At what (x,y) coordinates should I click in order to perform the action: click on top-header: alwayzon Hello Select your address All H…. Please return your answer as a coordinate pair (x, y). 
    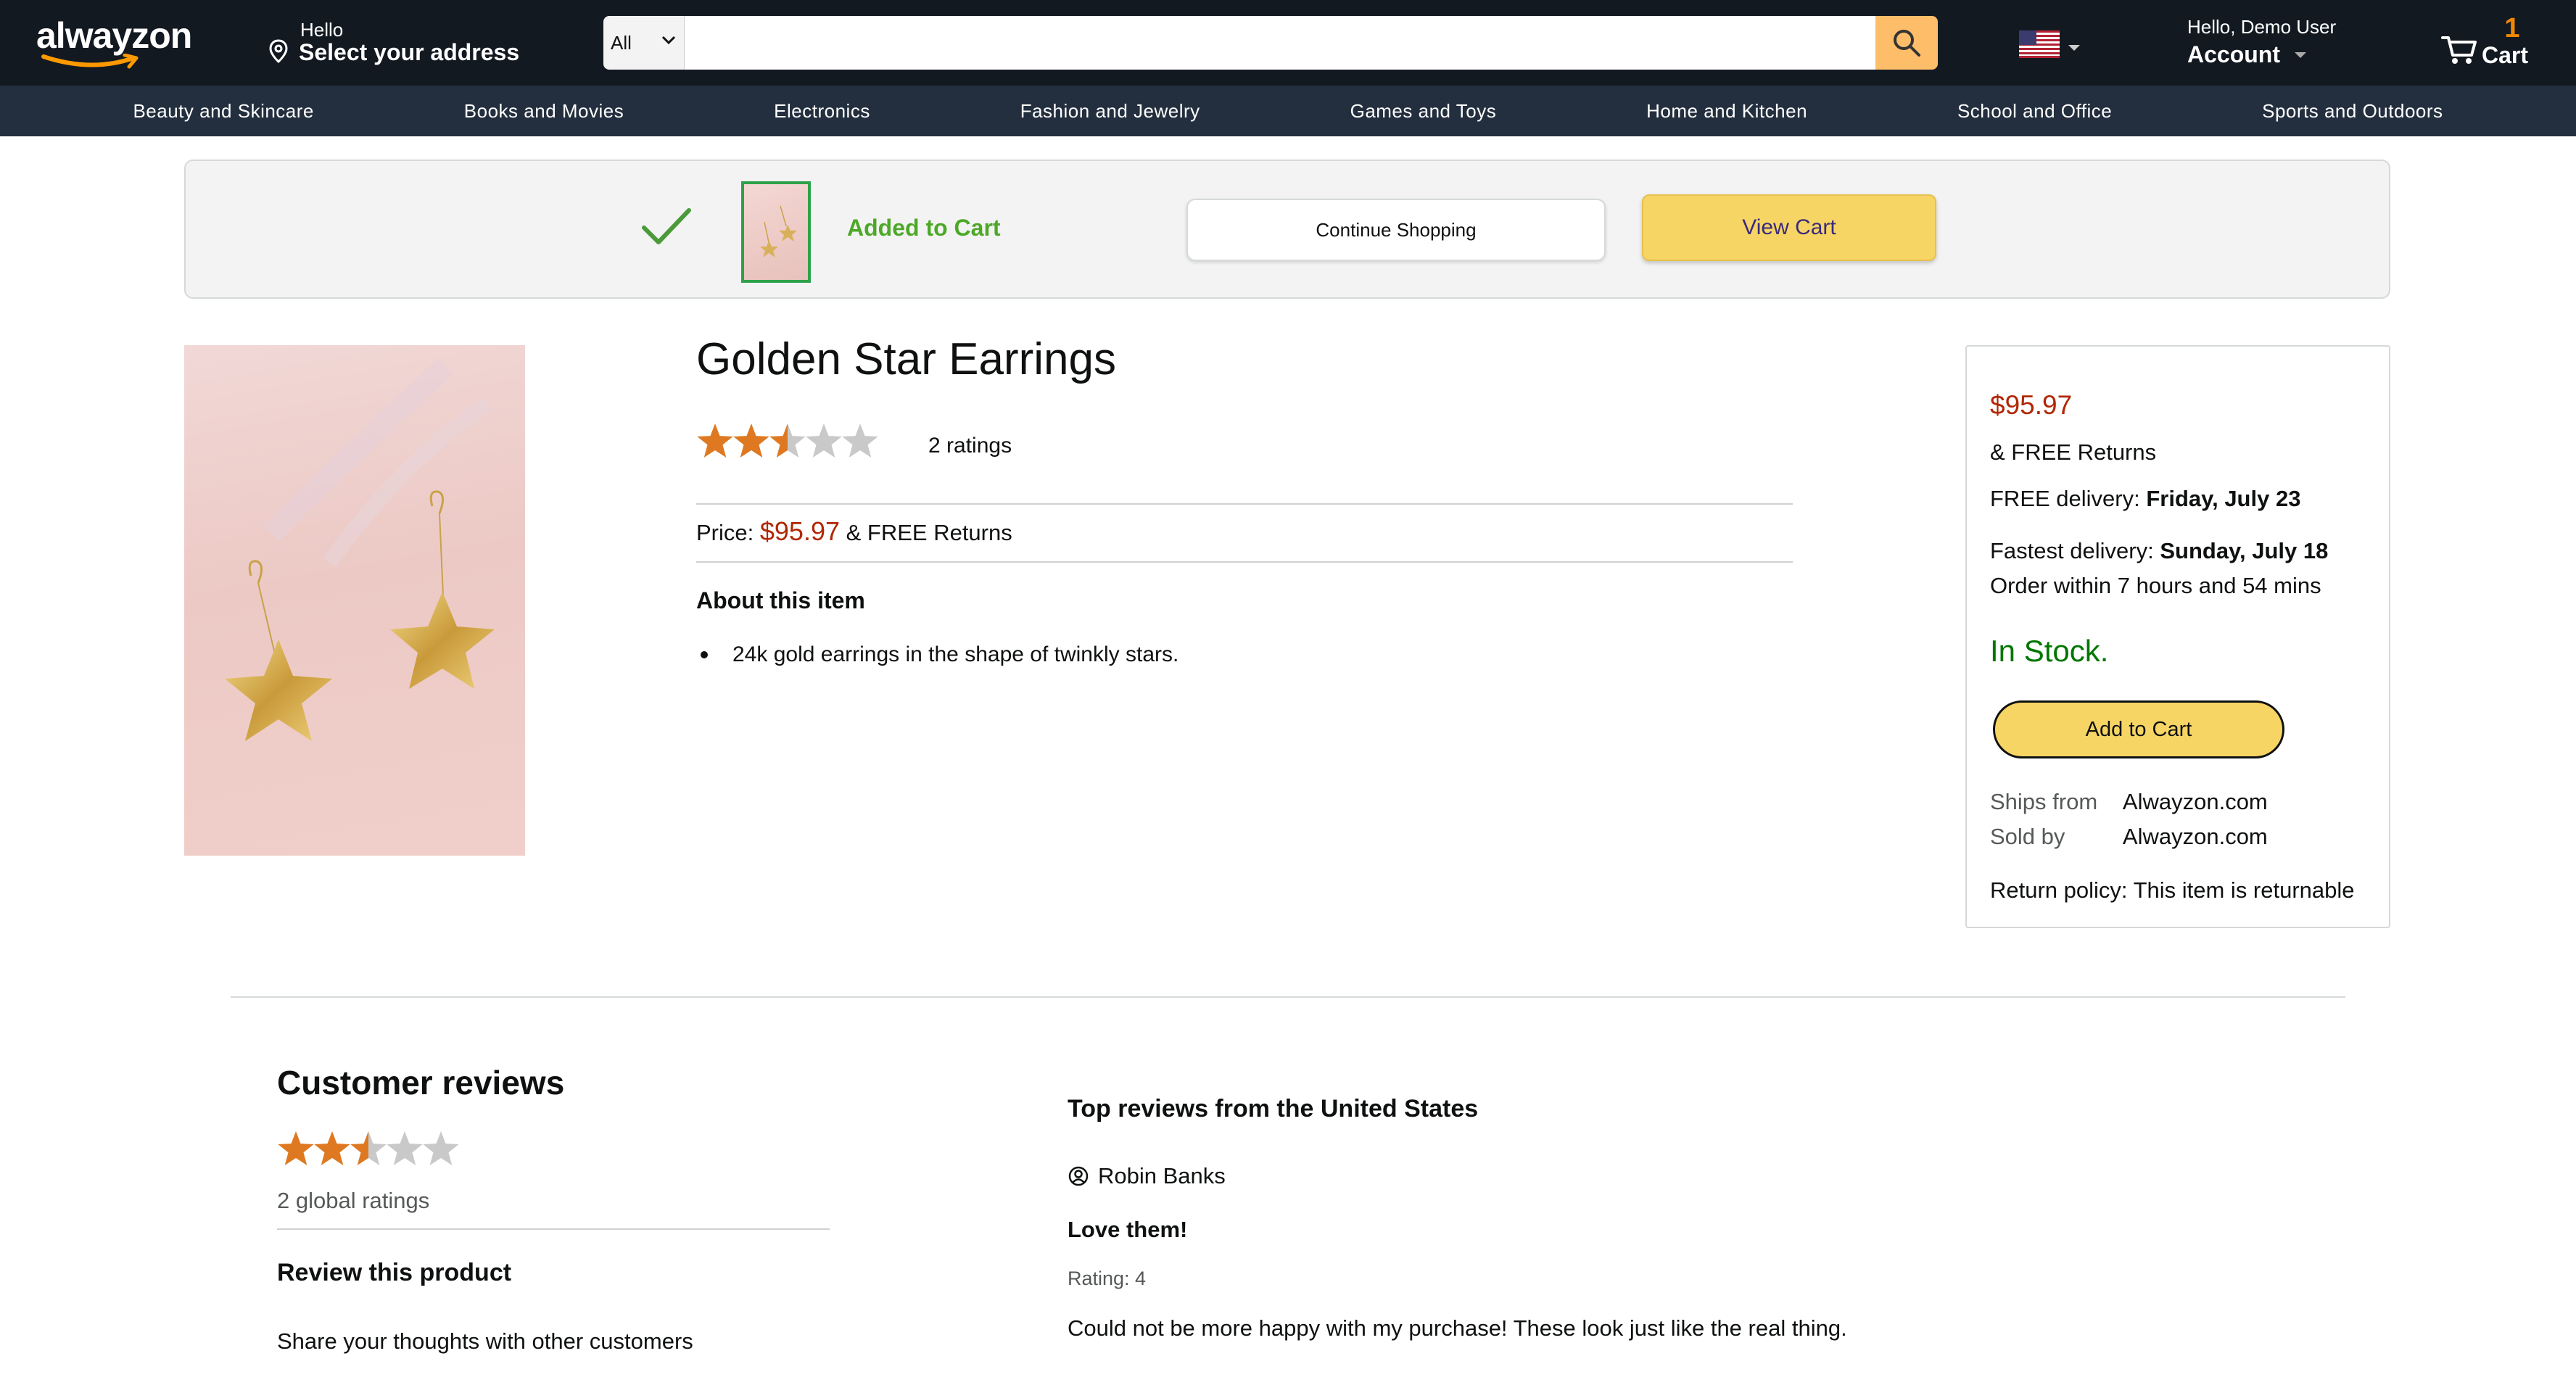
    Looking at the image, I should click on (1288, 43).